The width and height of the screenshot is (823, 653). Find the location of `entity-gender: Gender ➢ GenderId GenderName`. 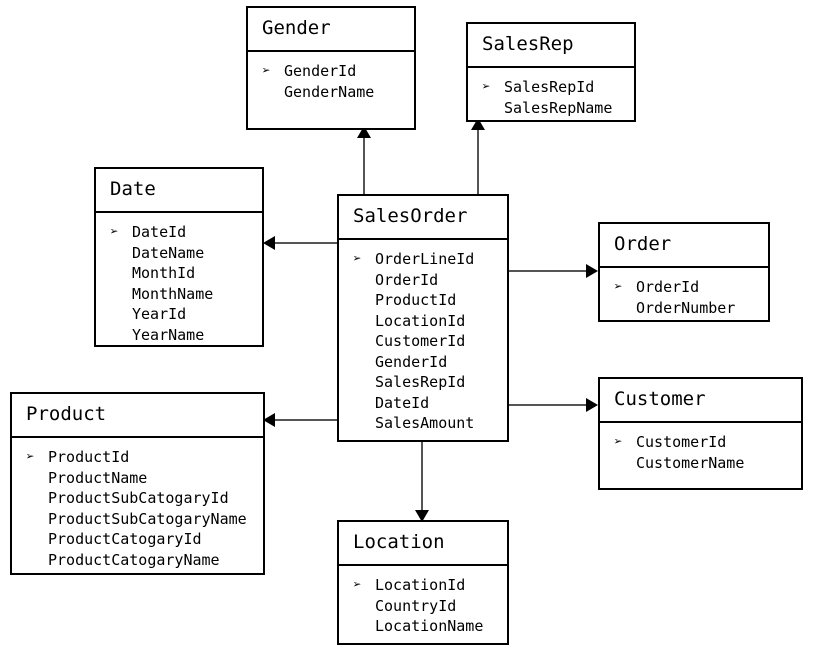

entity-gender: Gender ➢ GenderId GenderName is located at coordinates (331, 68).